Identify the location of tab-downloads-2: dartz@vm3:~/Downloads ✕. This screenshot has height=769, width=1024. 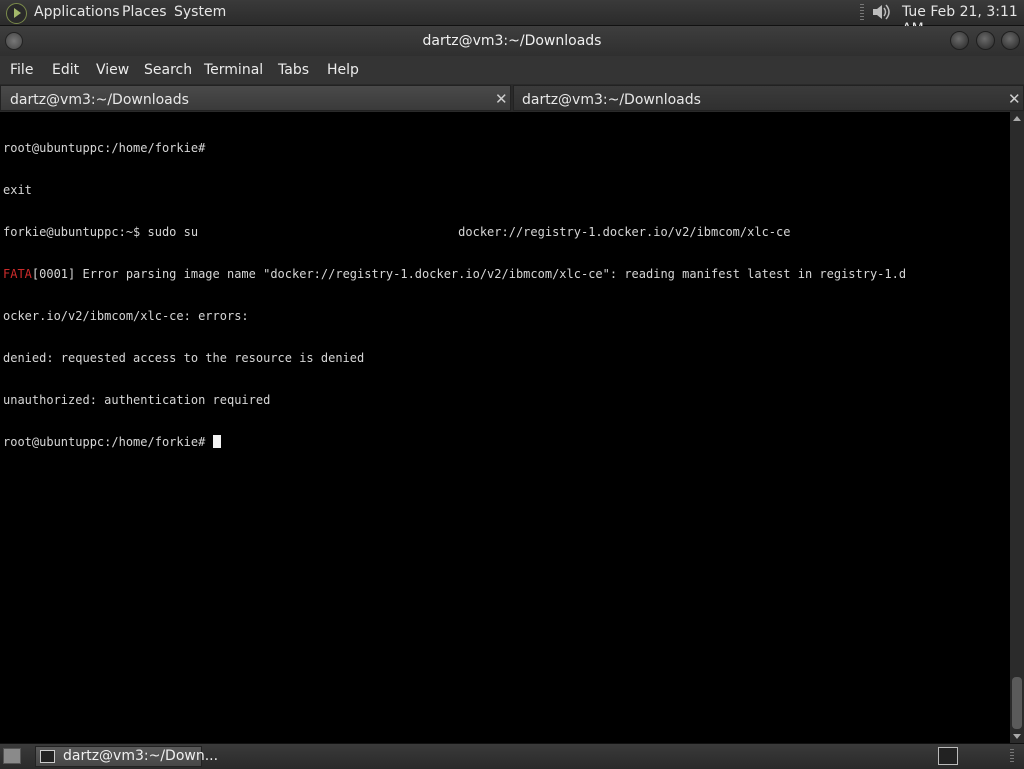
(768, 98).